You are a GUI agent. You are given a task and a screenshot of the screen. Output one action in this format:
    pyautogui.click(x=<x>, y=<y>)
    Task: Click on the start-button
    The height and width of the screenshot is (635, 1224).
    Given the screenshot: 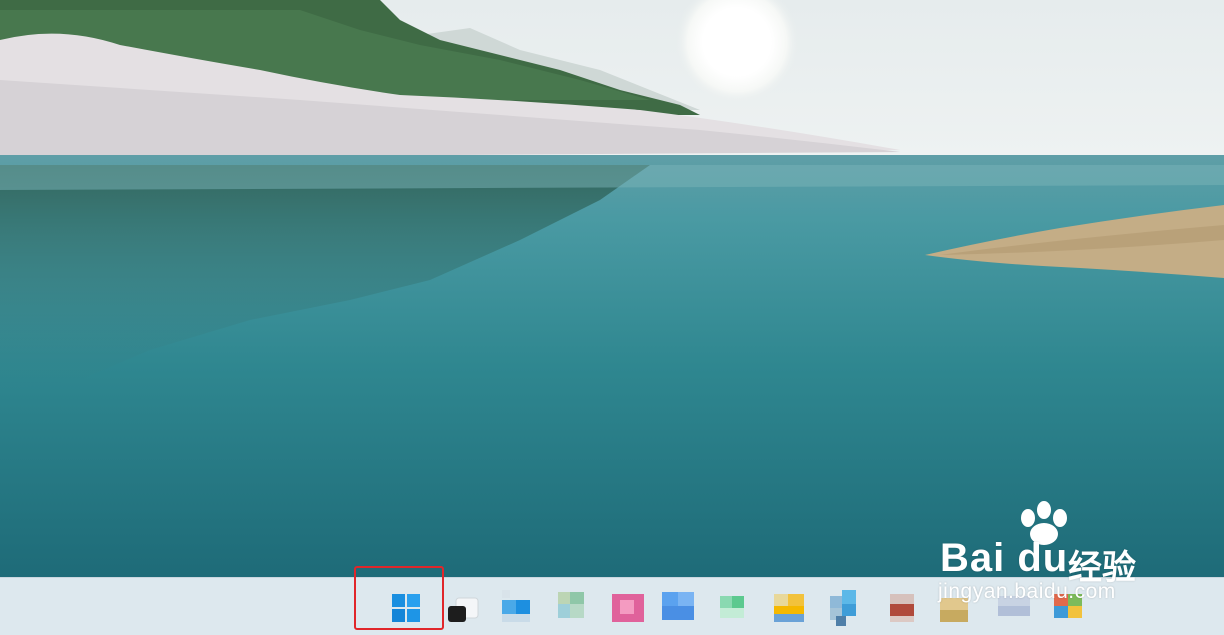 What is the action you would take?
    pyautogui.click(x=406, y=607)
    